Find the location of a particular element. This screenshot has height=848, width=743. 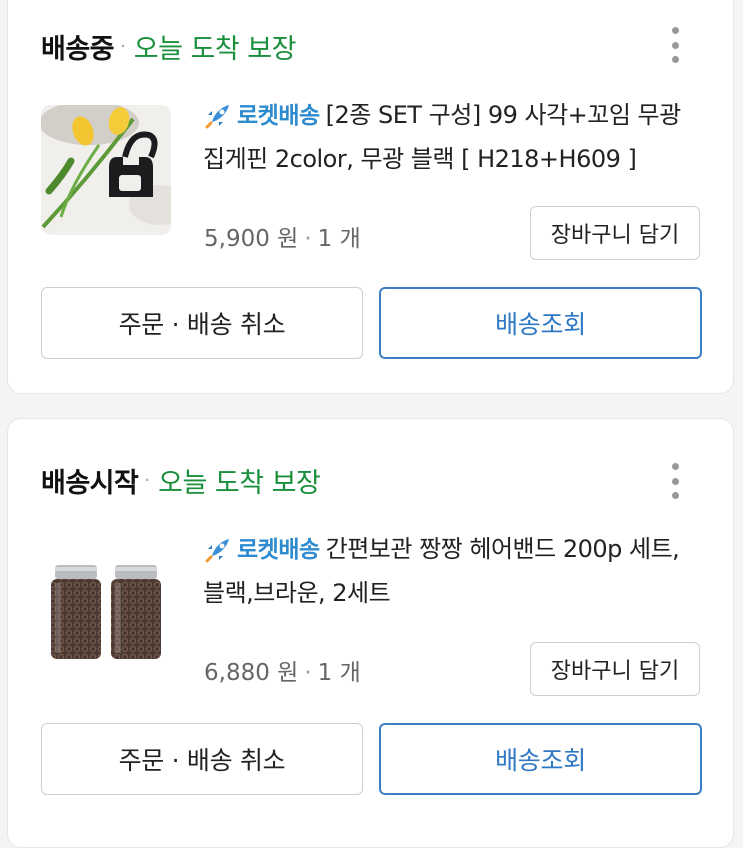

product-title: 로켓배송 간편보관 짱짱 헤어밴드 200p 세트, 블랙,브라운, 2세트 is located at coordinates (453, 571).